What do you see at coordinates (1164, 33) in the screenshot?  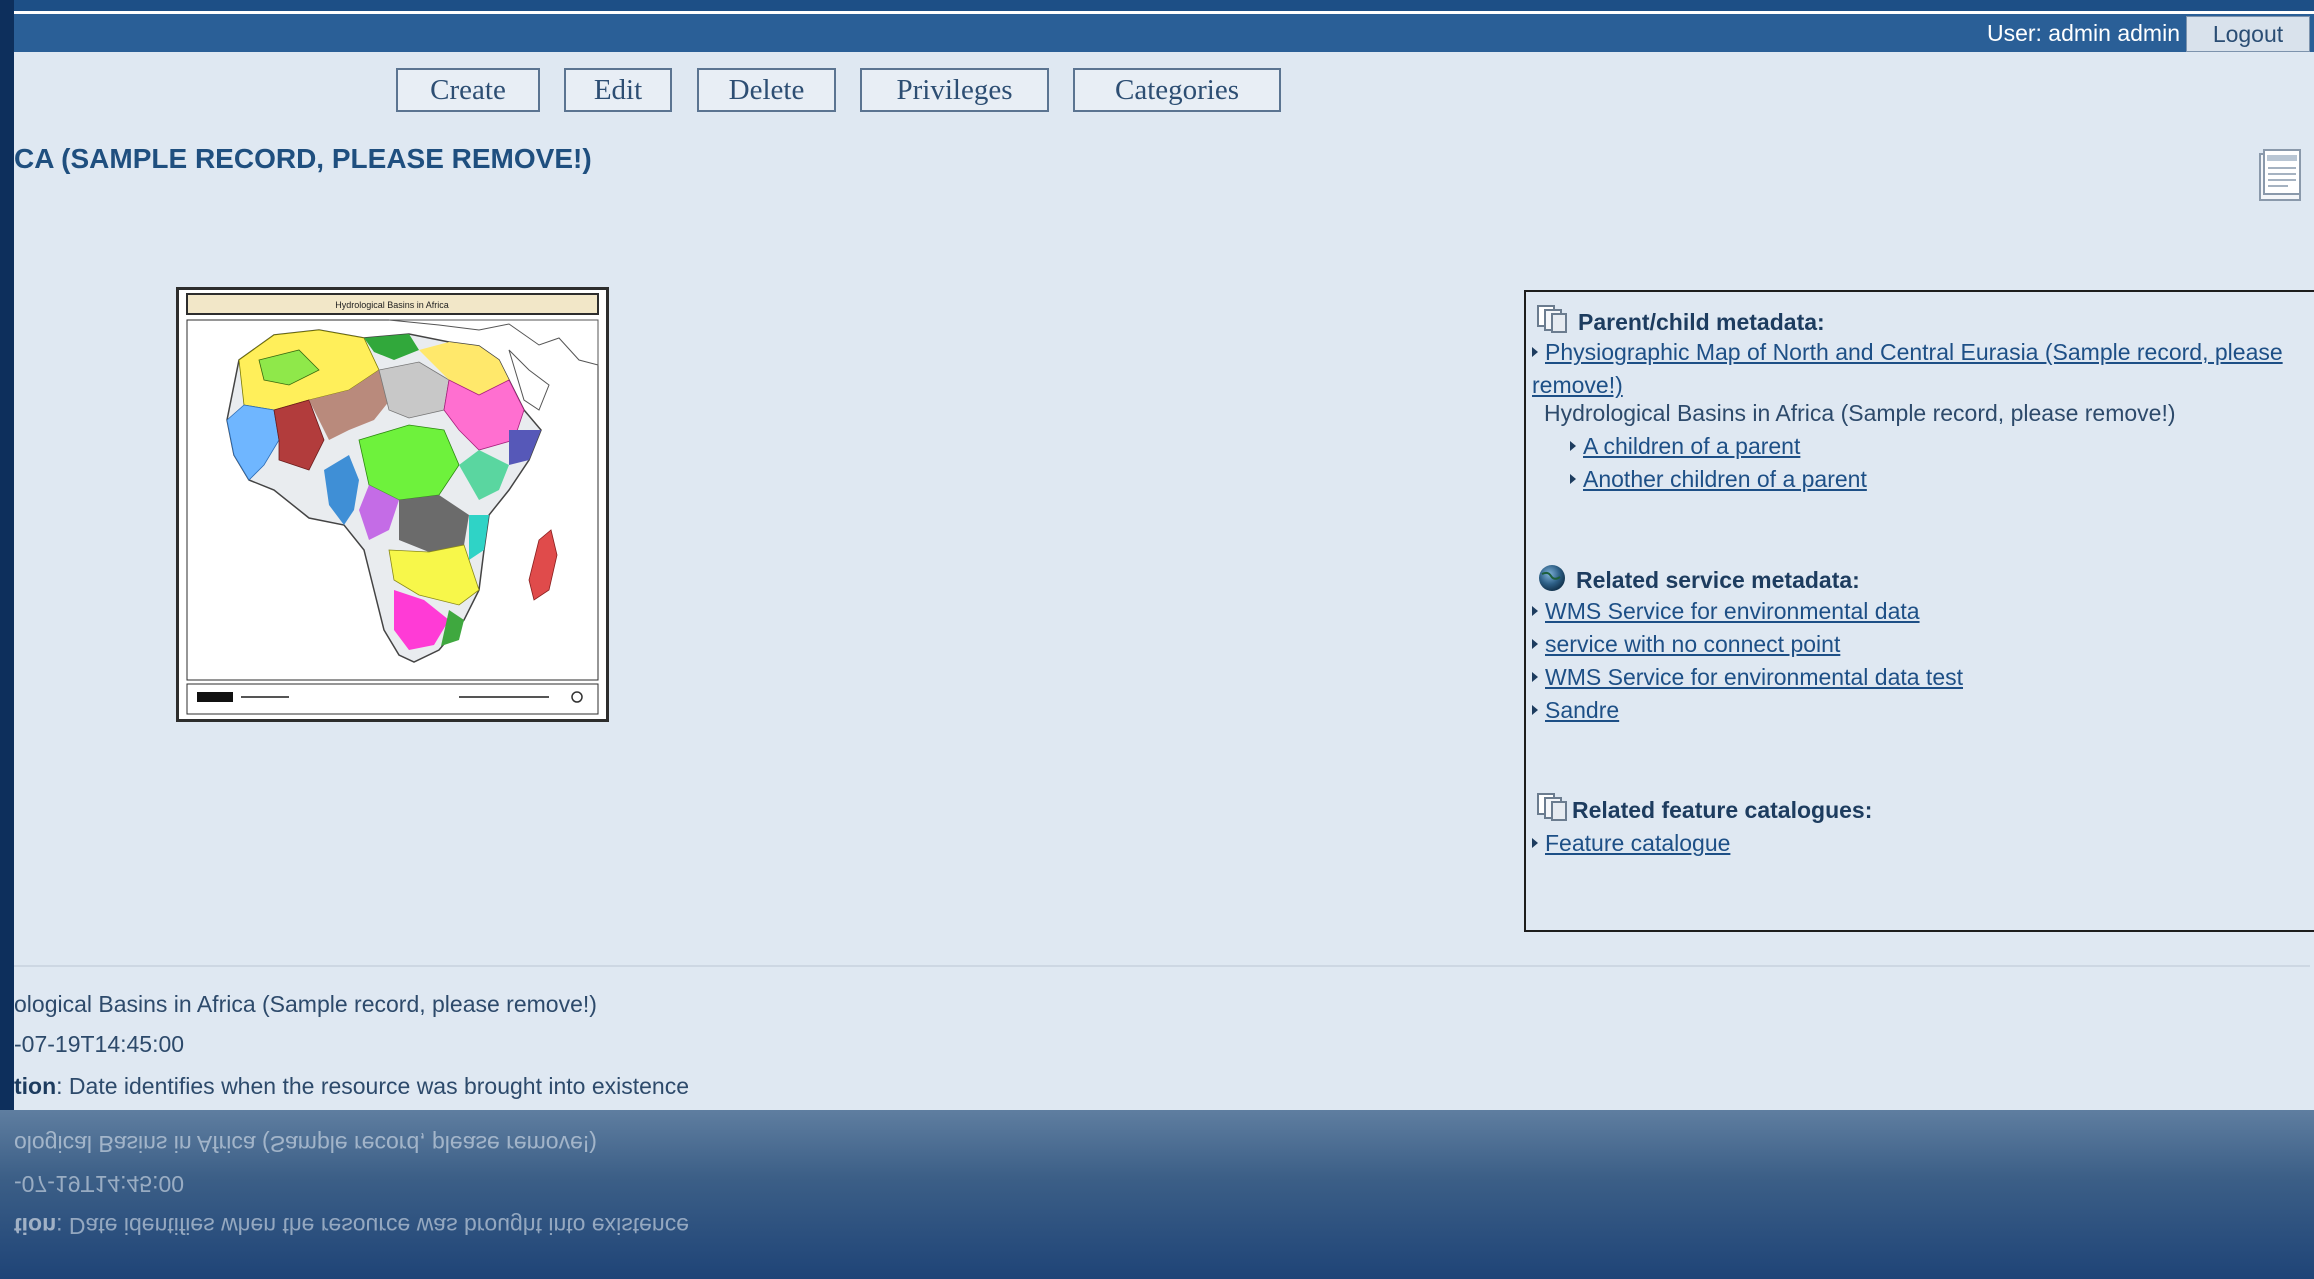 I see `header-bar: User: admin admin Logout` at bounding box center [1164, 33].